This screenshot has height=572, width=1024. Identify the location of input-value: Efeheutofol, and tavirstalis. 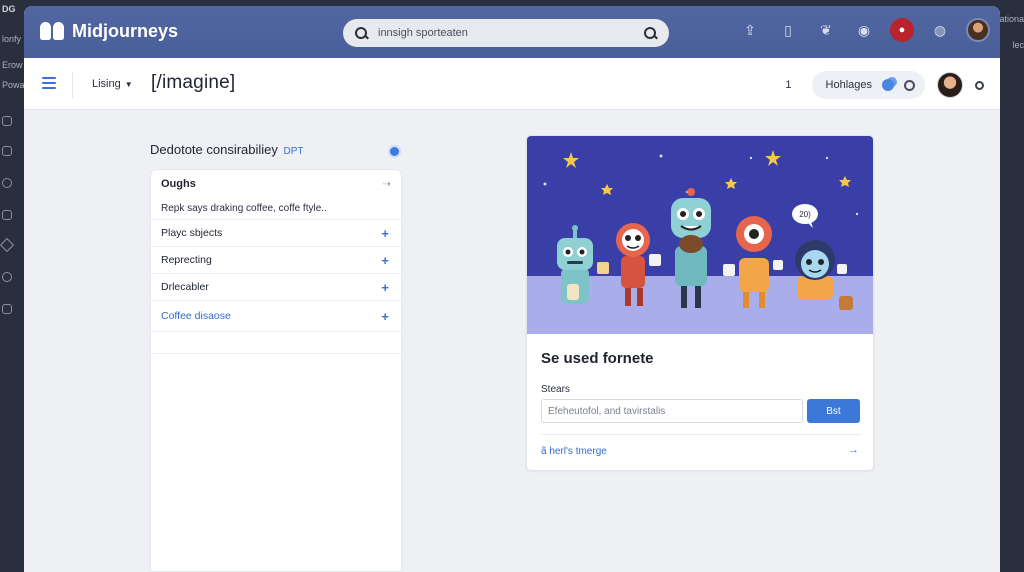
(607, 411).